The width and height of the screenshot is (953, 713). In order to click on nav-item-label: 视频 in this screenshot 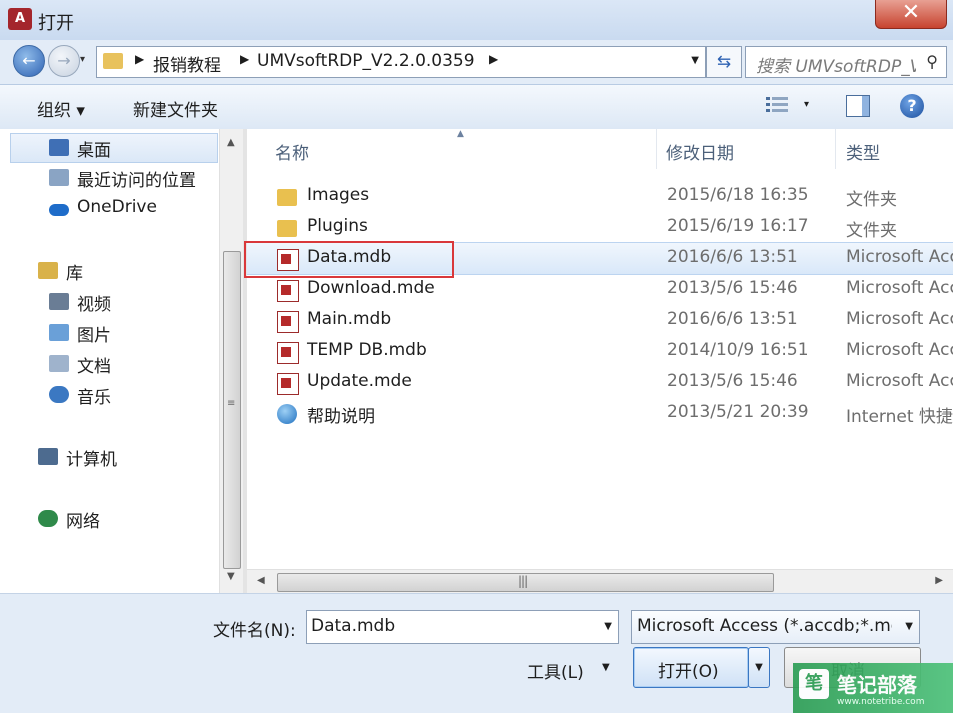, I will do `click(94, 305)`.